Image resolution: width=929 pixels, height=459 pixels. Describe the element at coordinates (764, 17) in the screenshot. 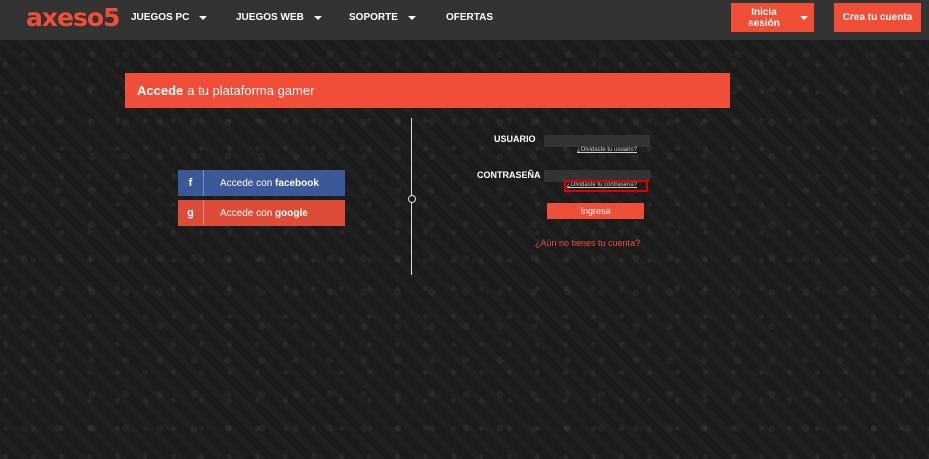

I see `login-dropdown-label: Inicia sesión` at that location.